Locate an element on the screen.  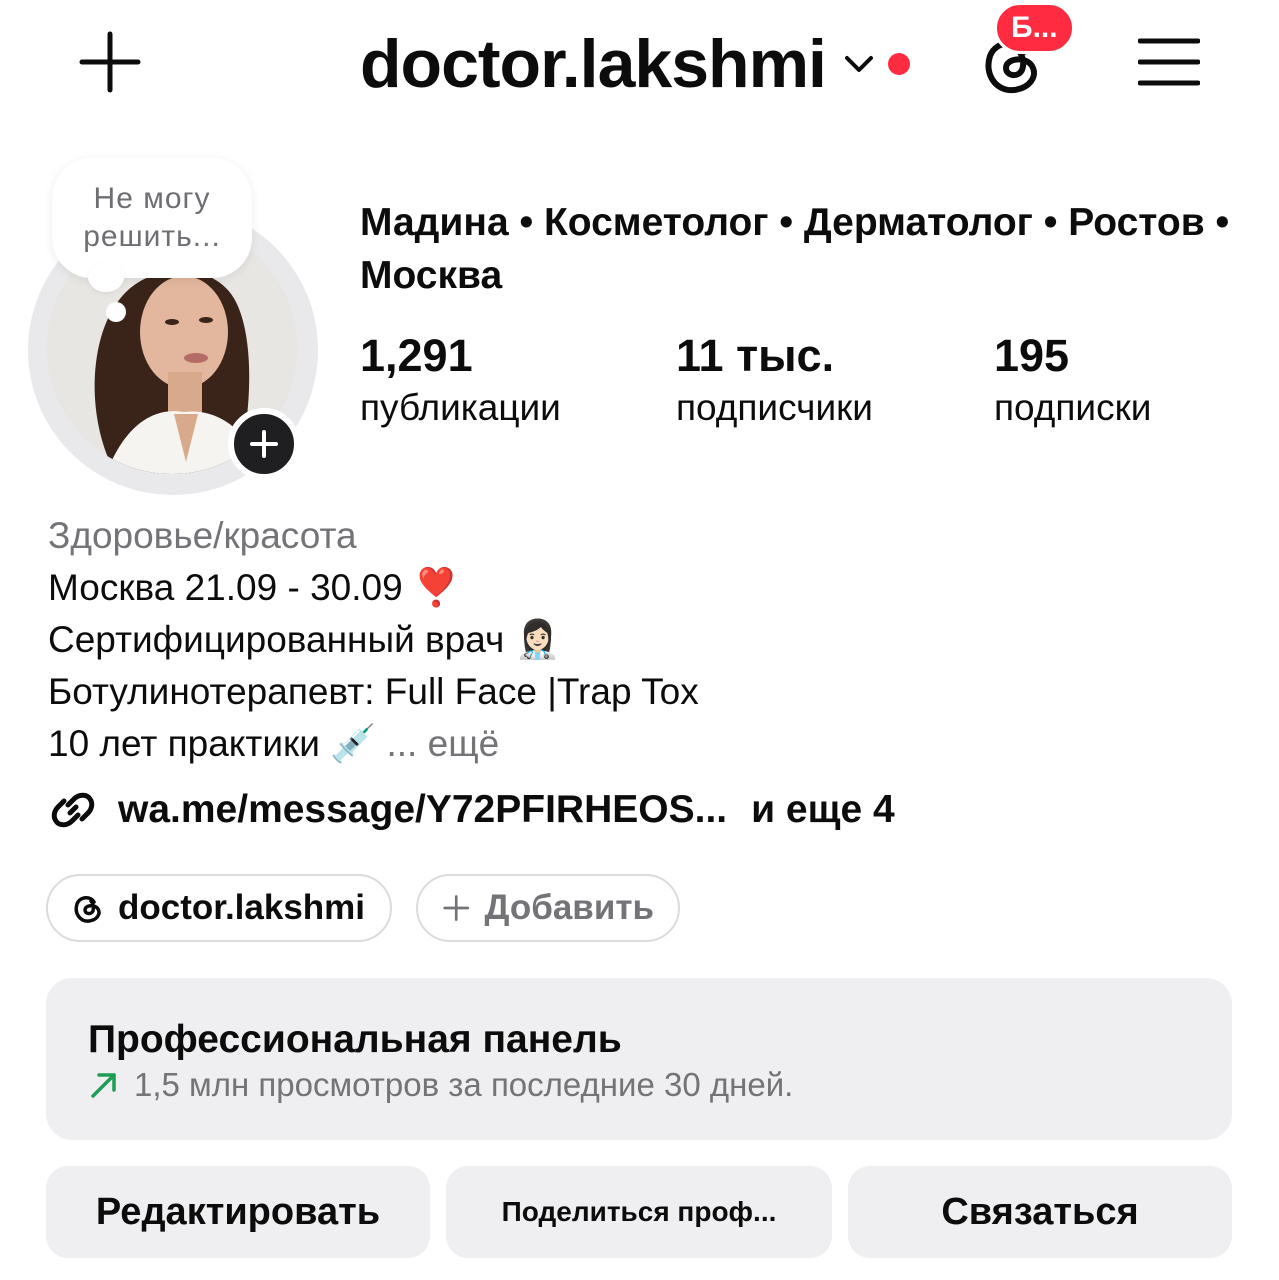
bio-line: 10 лет практики 💉 is located at coordinates (212, 743).